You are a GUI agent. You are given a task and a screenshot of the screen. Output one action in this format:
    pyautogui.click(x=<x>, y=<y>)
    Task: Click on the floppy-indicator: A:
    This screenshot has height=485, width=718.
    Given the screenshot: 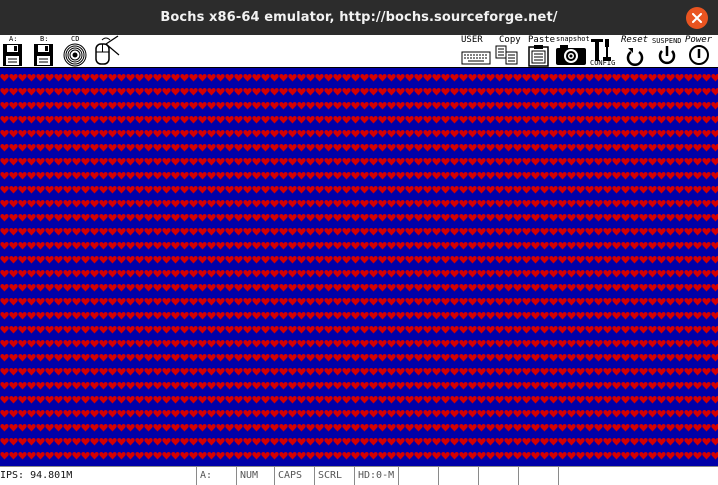 What is the action you would take?
    pyautogui.click(x=216, y=476)
    